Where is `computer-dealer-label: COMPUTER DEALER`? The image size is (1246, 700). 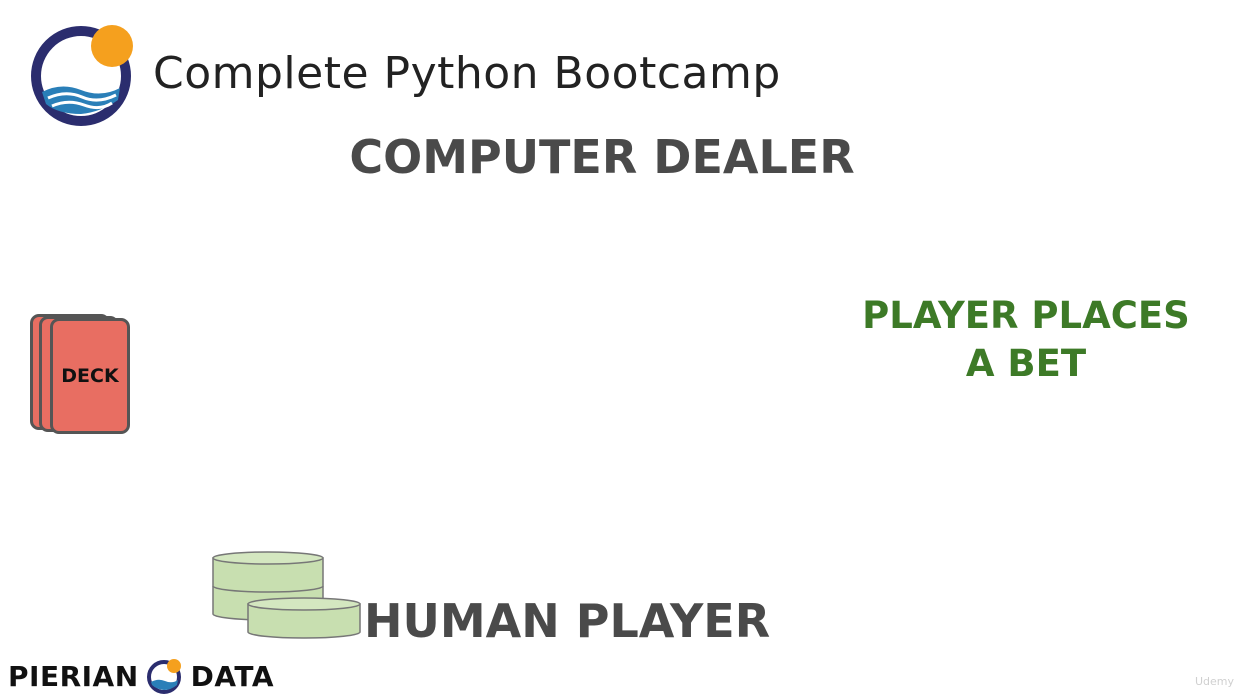
computer-dealer-label: COMPUTER DEALER is located at coordinates (602, 157).